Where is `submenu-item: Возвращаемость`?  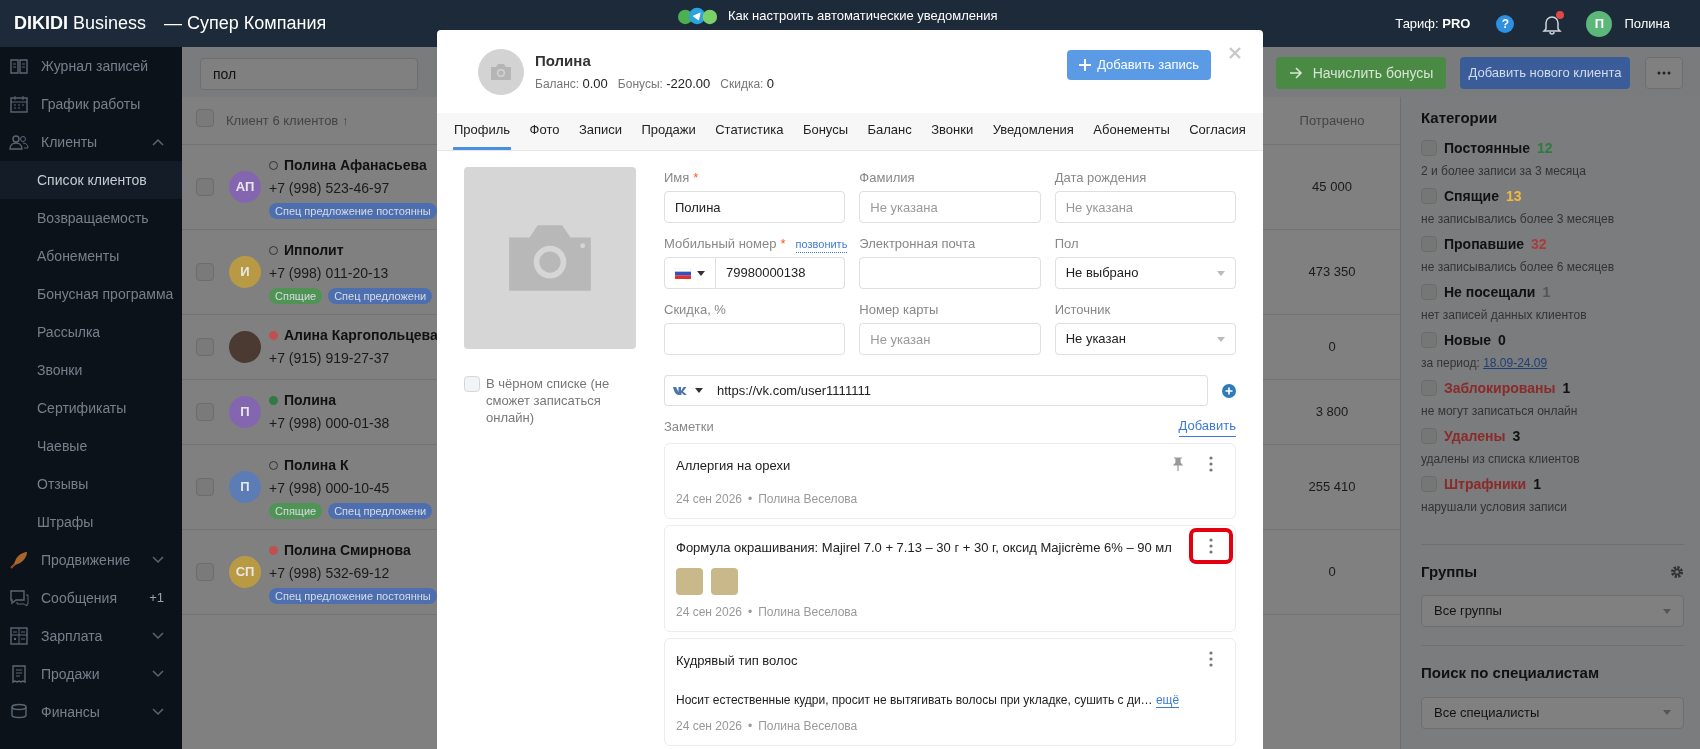 submenu-item: Возвращаемость is located at coordinates (91, 218).